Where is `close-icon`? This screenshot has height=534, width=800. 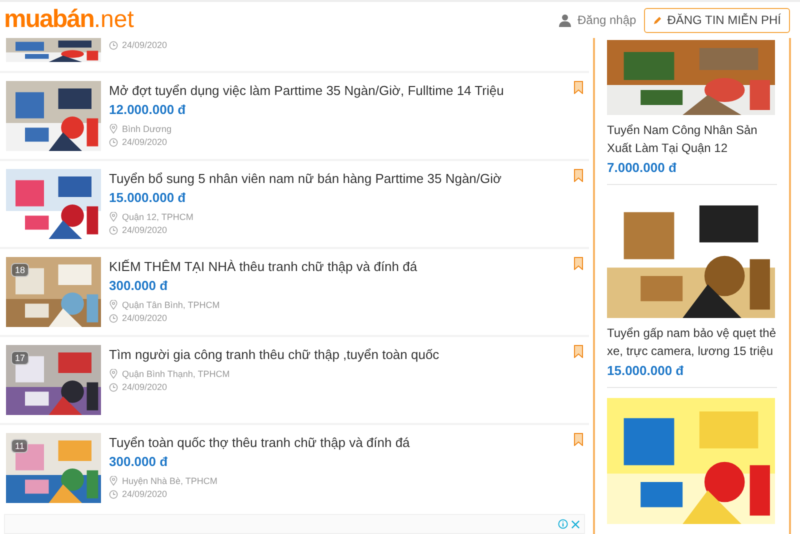
close-icon is located at coordinates (575, 524).